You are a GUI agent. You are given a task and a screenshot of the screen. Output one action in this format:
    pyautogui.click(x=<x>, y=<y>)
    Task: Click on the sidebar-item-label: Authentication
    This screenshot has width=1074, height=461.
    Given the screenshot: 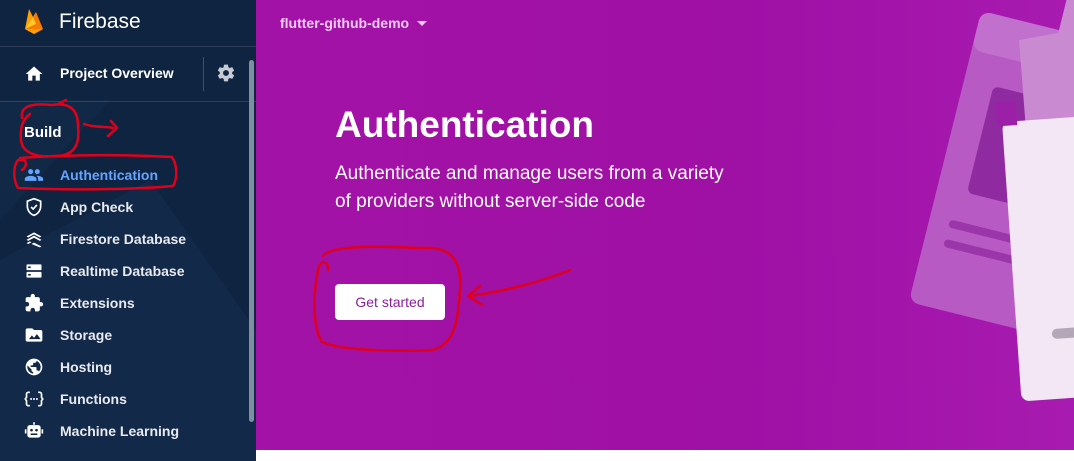 What is the action you would take?
    pyautogui.click(x=109, y=175)
    